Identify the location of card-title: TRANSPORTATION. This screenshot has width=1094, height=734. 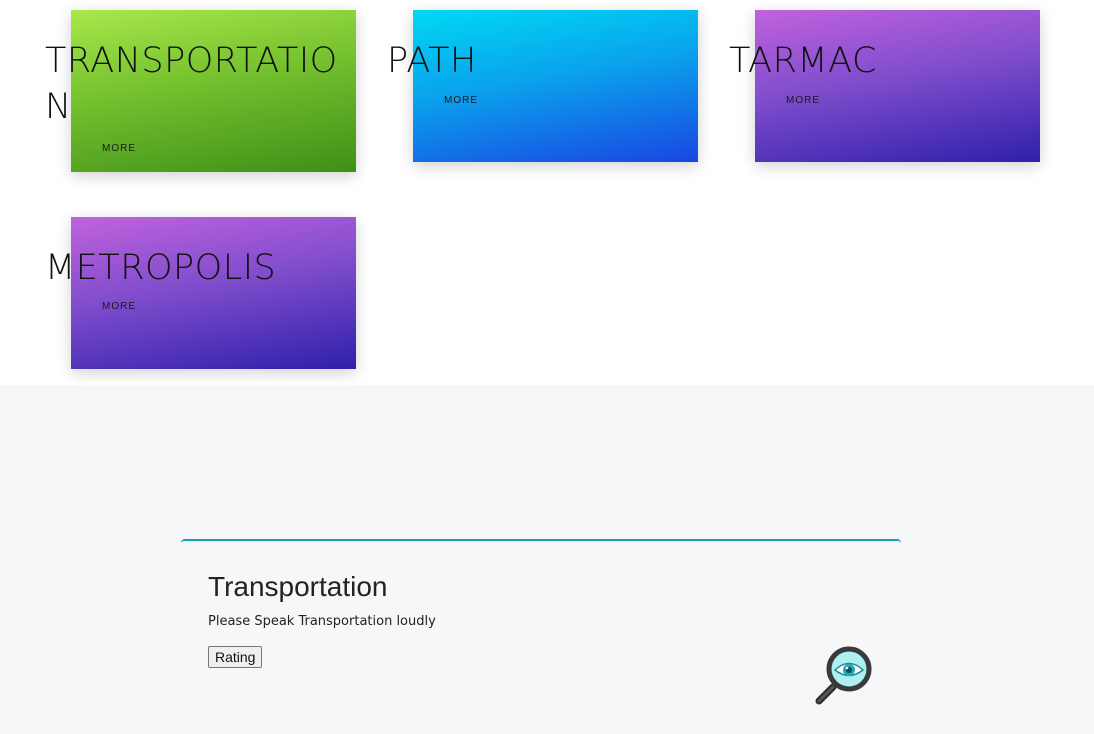
(191, 84).